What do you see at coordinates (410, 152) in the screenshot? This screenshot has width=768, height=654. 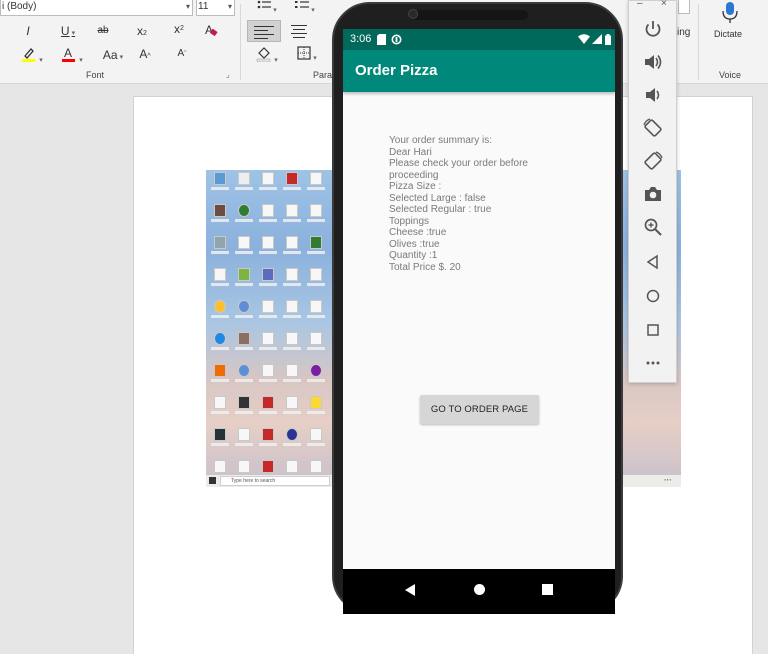 I see `summary-line: Dear Hari` at bounding box center [410, 152].